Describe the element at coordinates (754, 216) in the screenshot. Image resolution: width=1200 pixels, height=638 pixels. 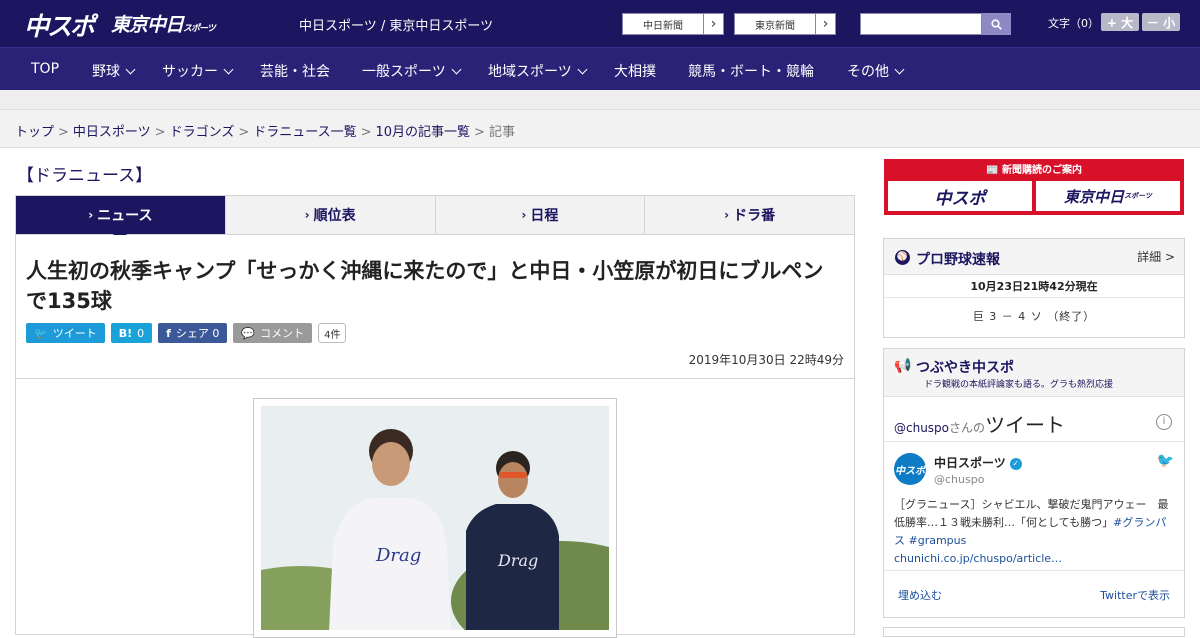
I see `tab-label: ドラ番` at that location.